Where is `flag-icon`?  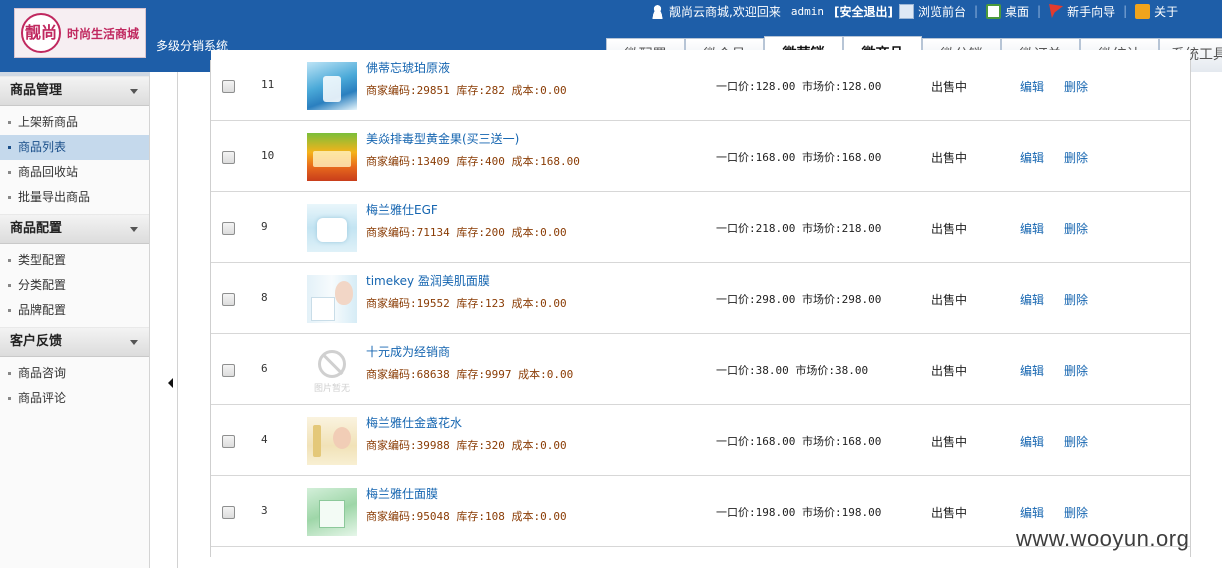
flag-icon is located at coordinates (1056, 11).